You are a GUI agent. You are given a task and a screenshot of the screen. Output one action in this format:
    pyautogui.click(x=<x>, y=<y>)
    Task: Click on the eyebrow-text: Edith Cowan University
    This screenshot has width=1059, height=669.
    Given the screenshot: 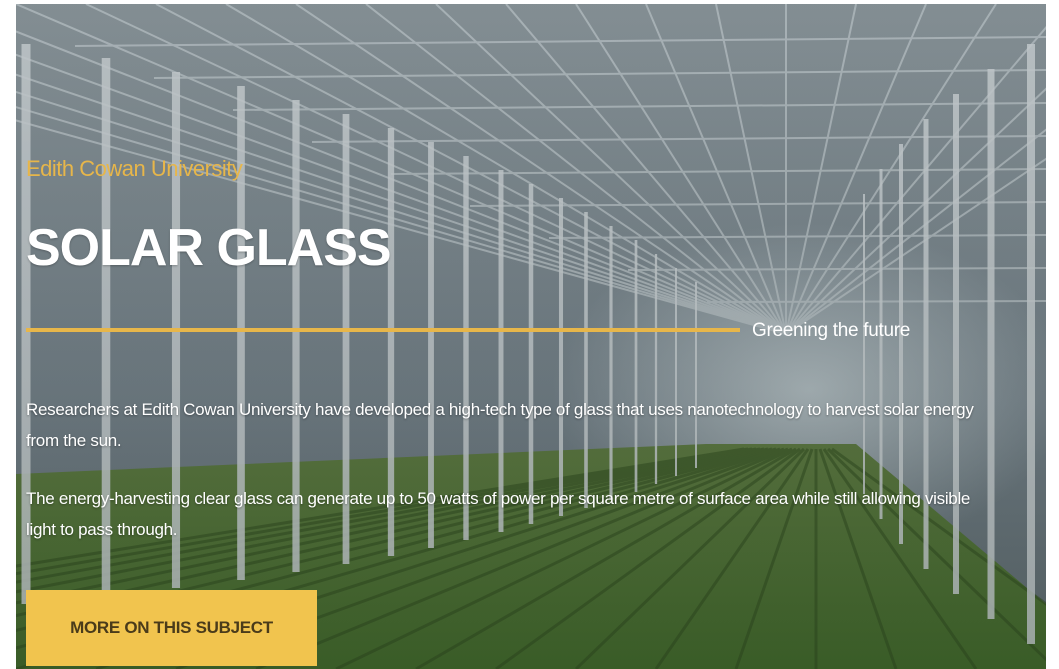 What is the action you would take?
    pyautogui.click(x=134, y=168)
    